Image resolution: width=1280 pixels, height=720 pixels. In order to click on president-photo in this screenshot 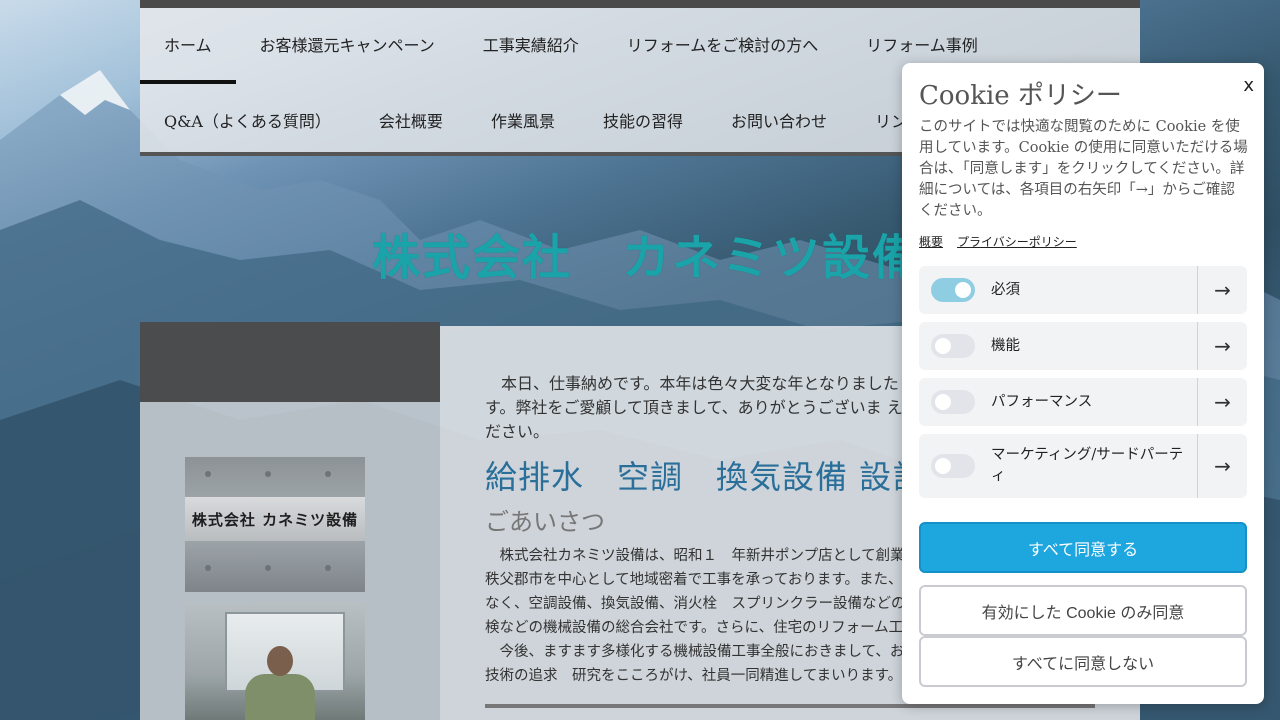, I will do `click(275, 661)`.